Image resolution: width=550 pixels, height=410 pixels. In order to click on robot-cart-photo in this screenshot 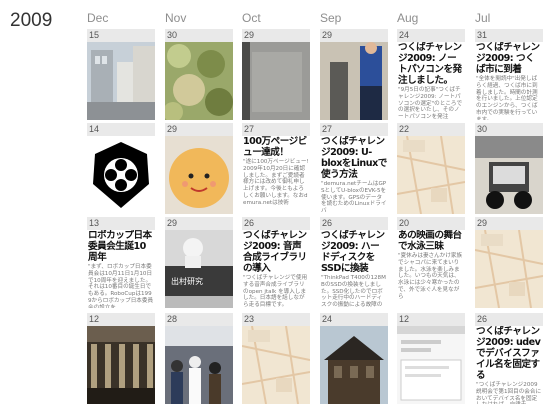, I will do `click(509, 175)`.